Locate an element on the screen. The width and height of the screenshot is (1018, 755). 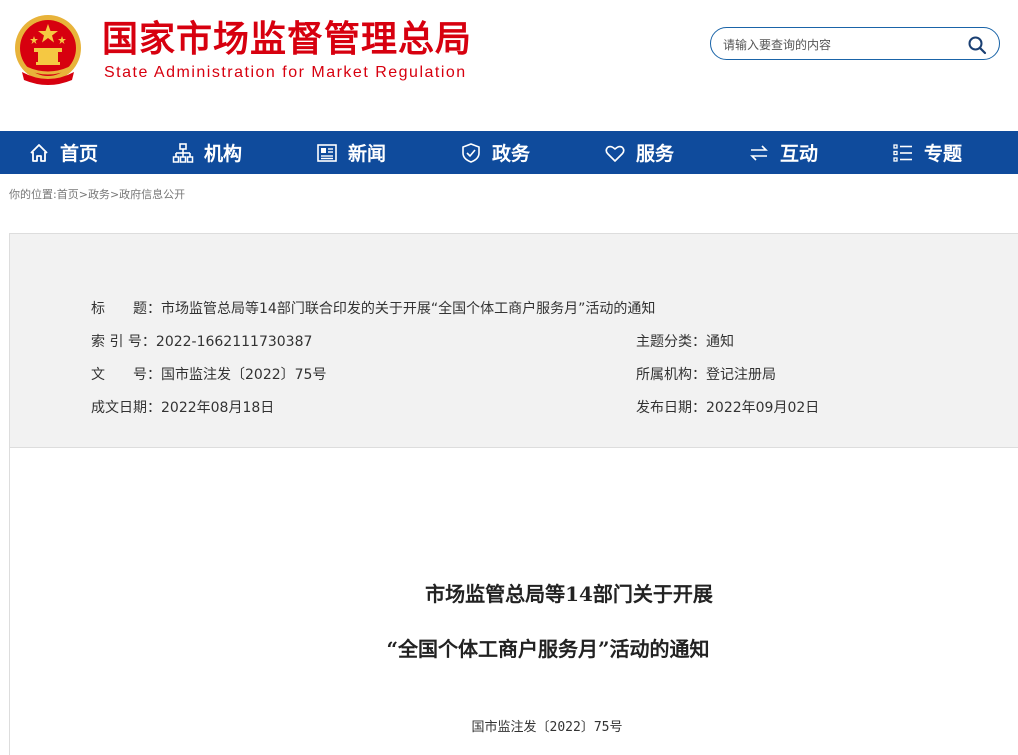
document-title-line2: “全国个体工商户服务月”活动的通知 is located at coordinates (548, 649).